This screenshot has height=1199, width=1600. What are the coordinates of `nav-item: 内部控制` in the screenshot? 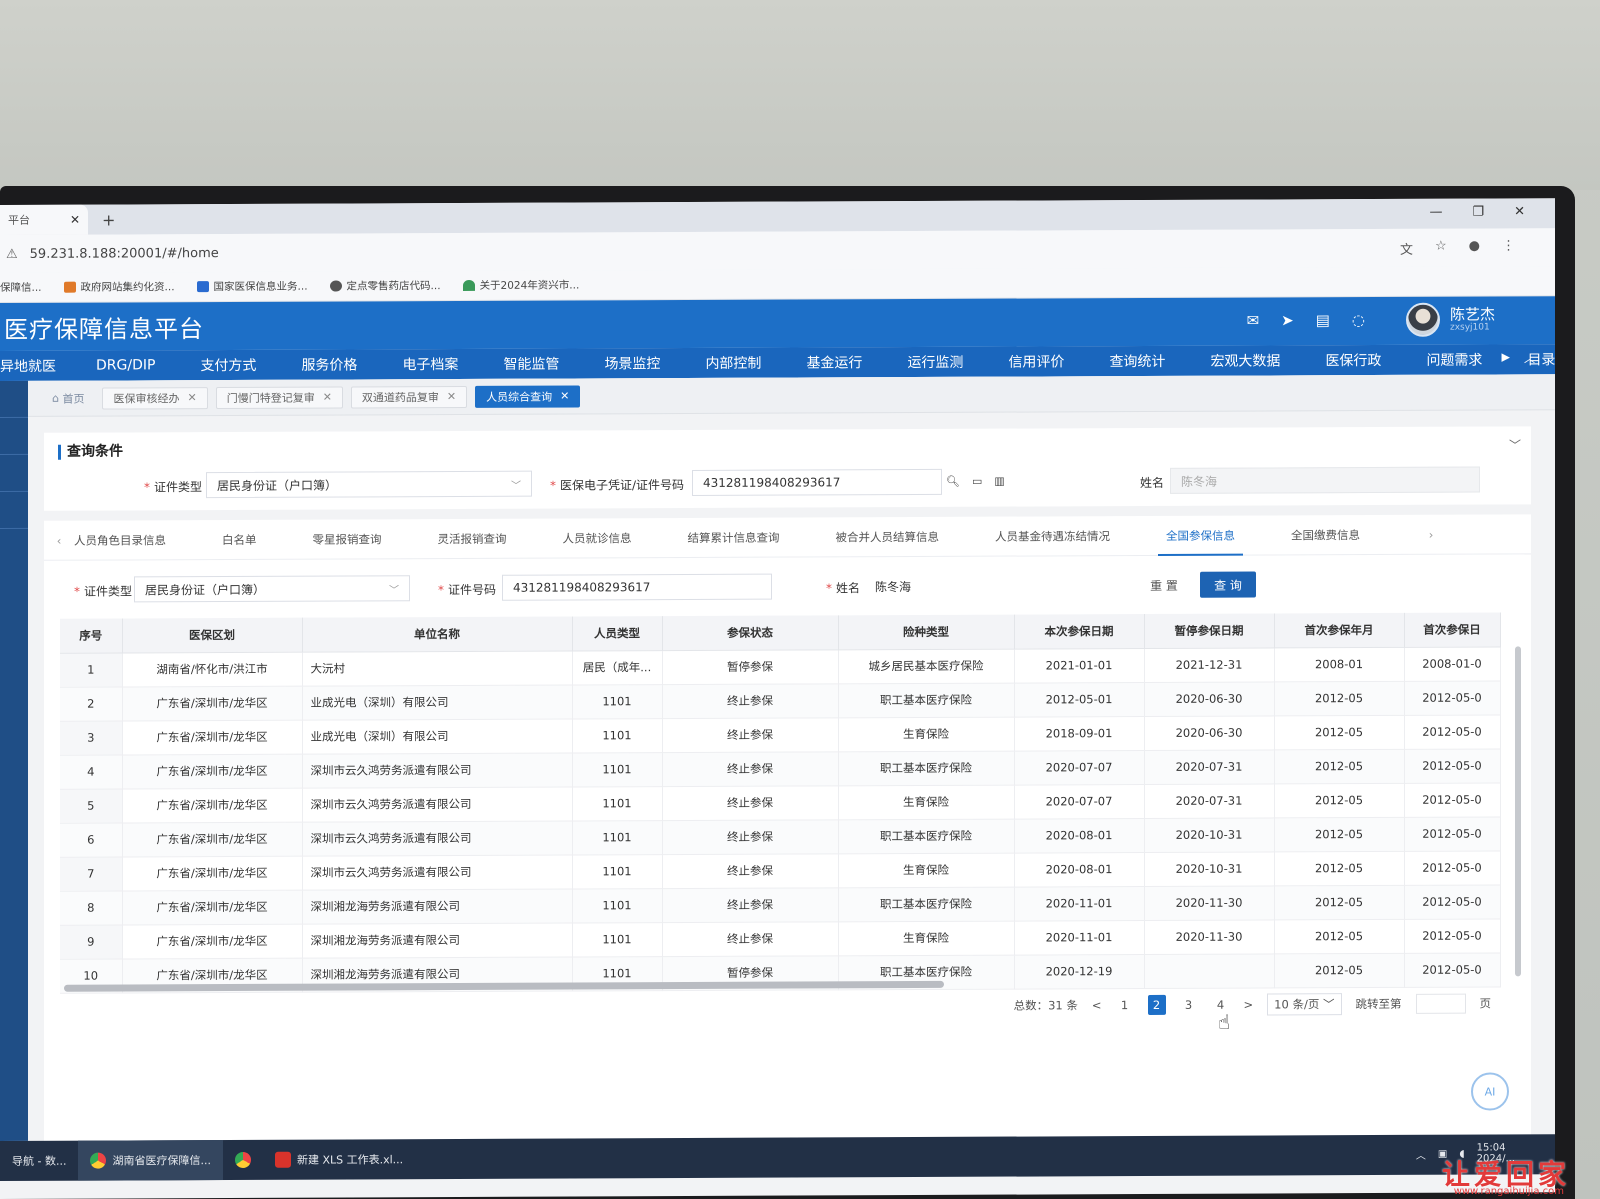 It's located at (733, 363).